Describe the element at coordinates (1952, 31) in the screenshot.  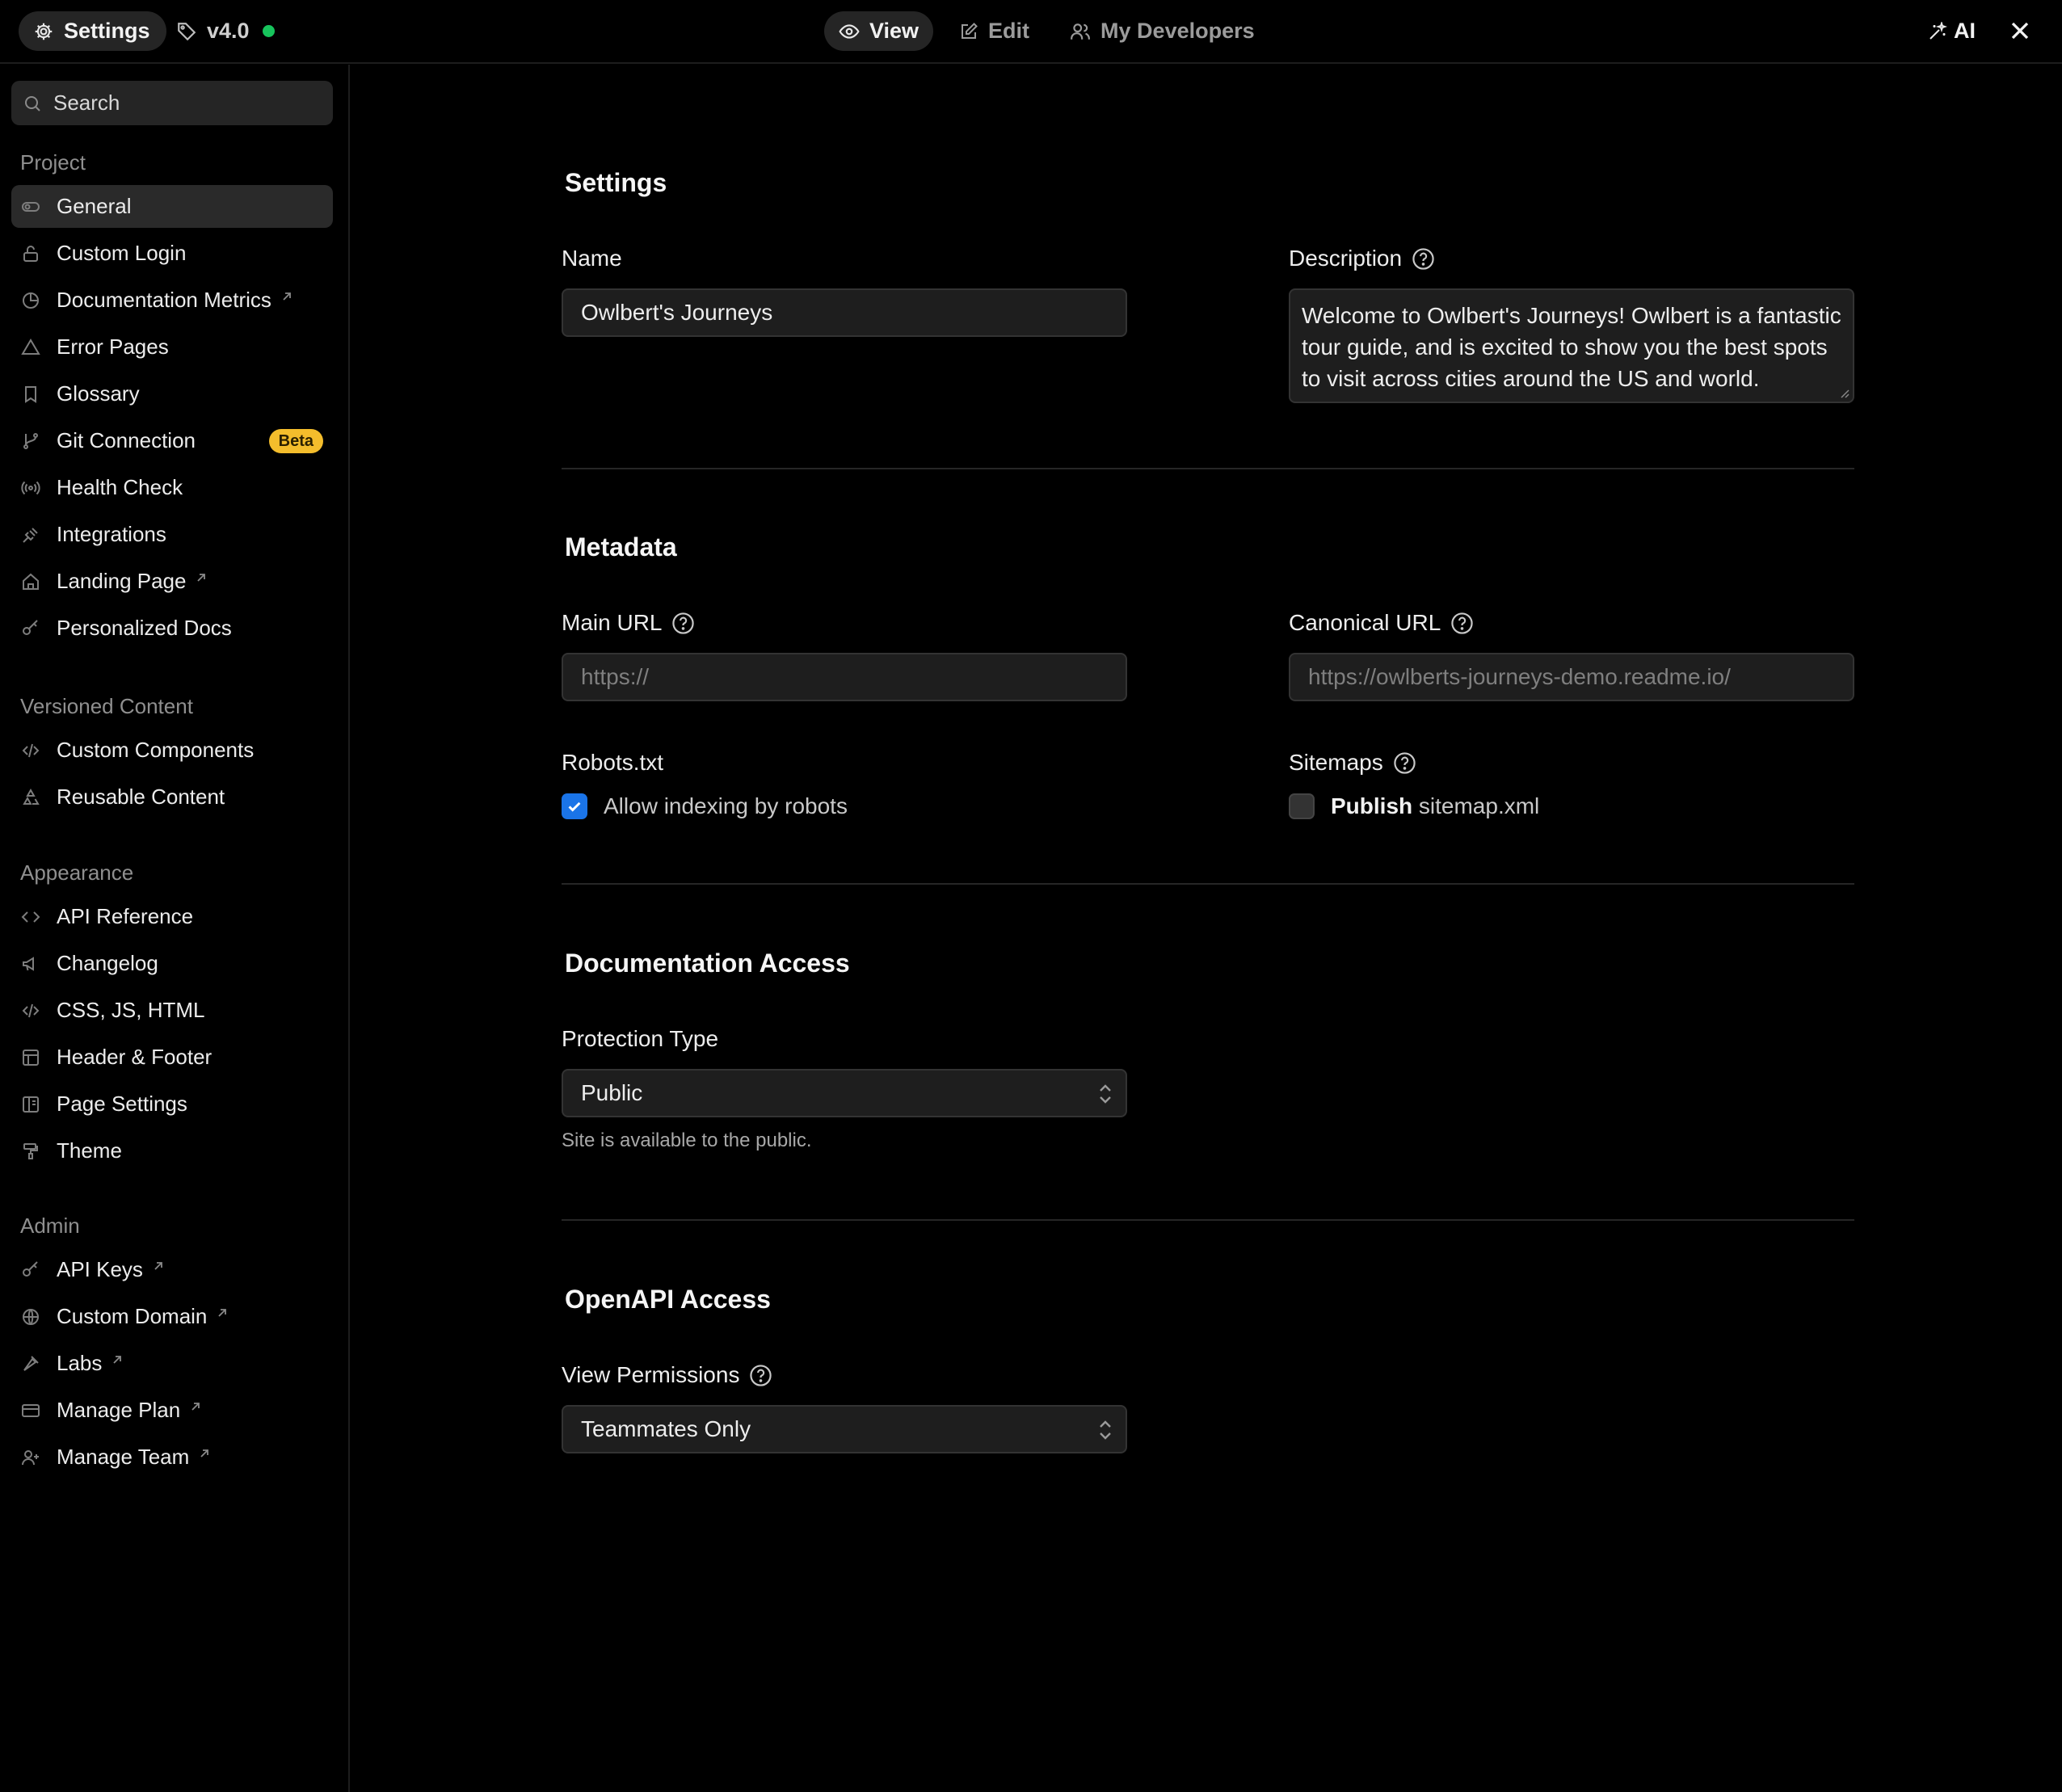
I see `ai-button: AI` at that location.